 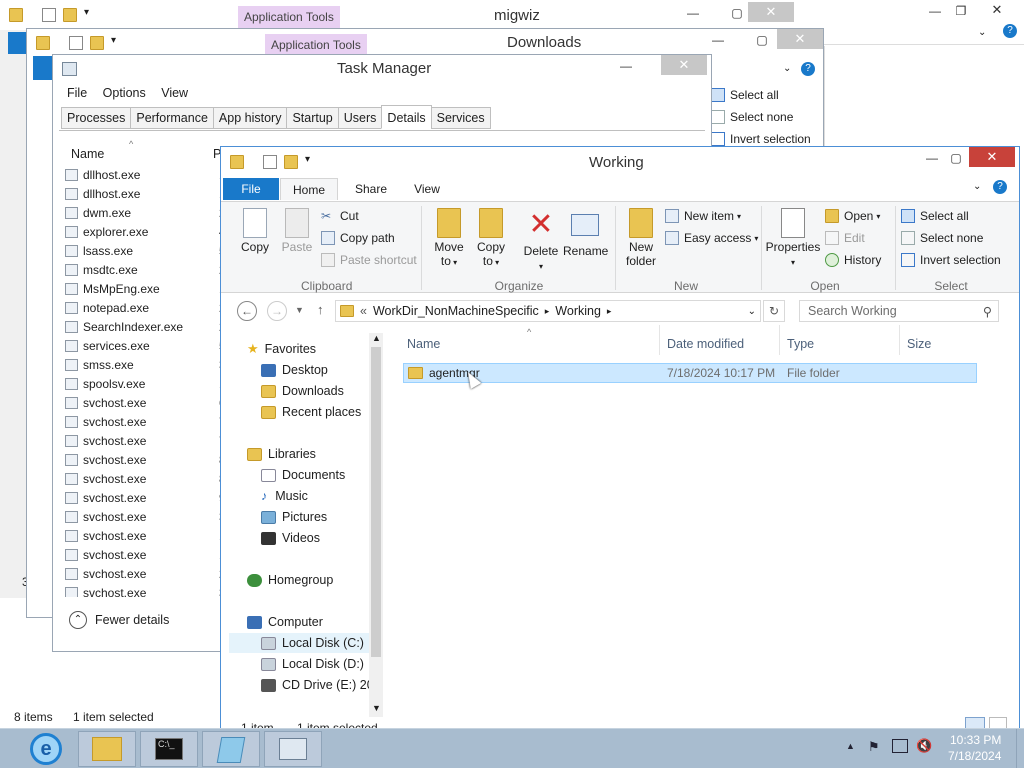 I want to click on column-size: Size, so click(x=919, y=344).